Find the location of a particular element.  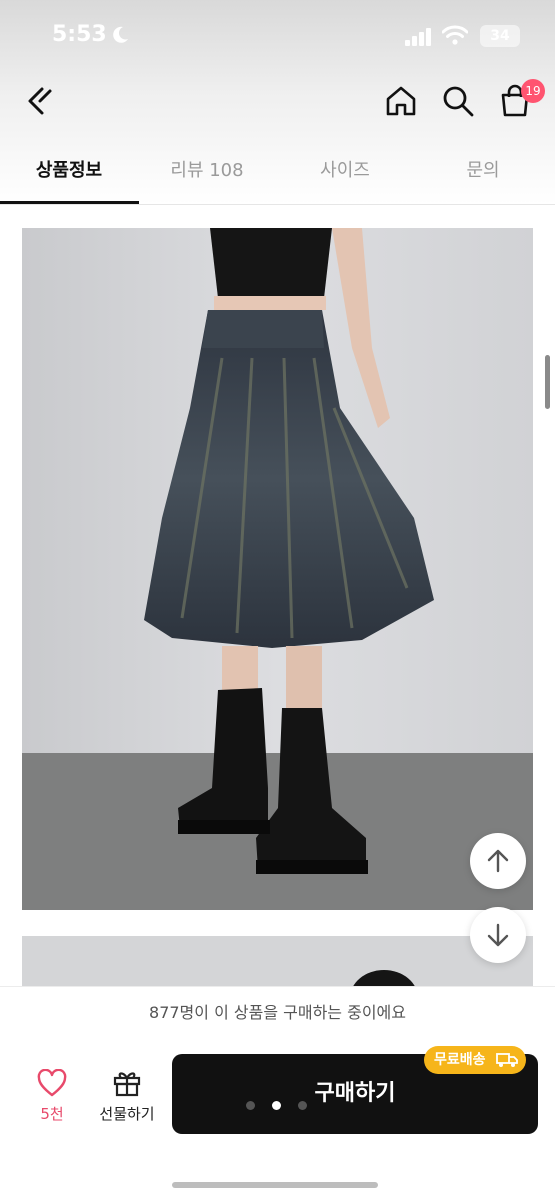

gift-button: 선물하기 is located at coordinates (127, 1099).